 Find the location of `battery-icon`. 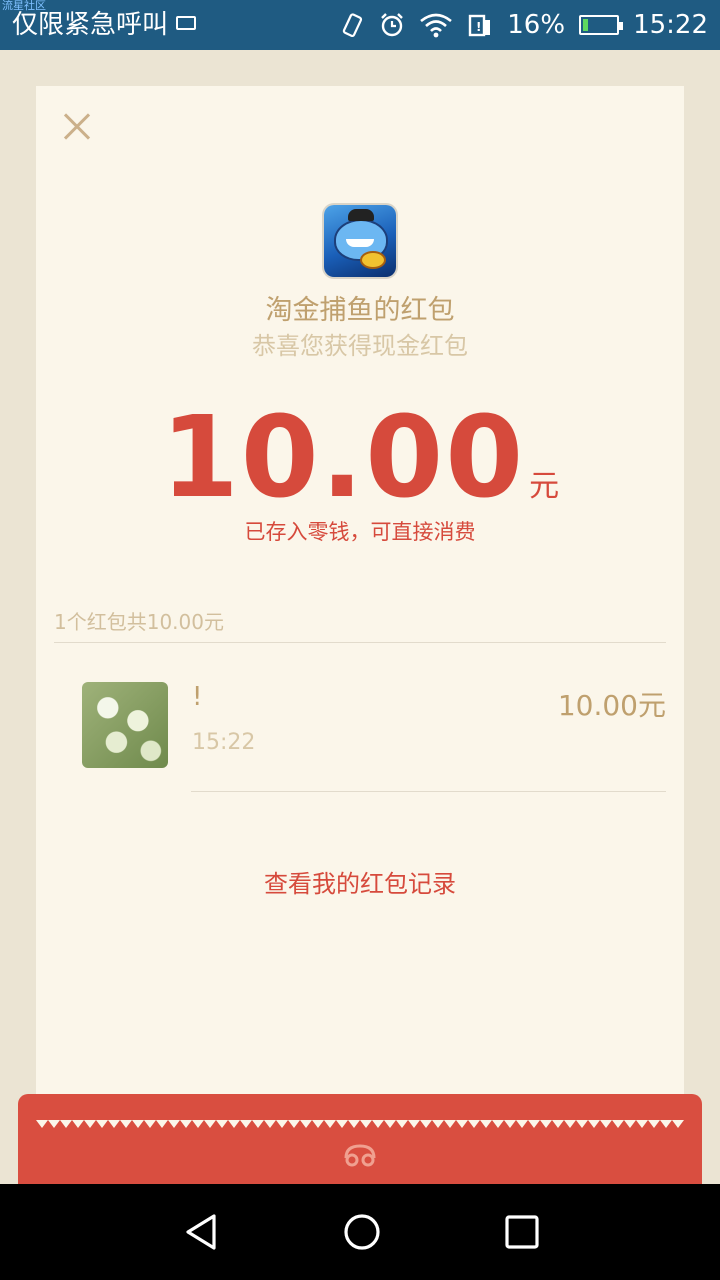

battery-icon is located at coordinates (601, 25).